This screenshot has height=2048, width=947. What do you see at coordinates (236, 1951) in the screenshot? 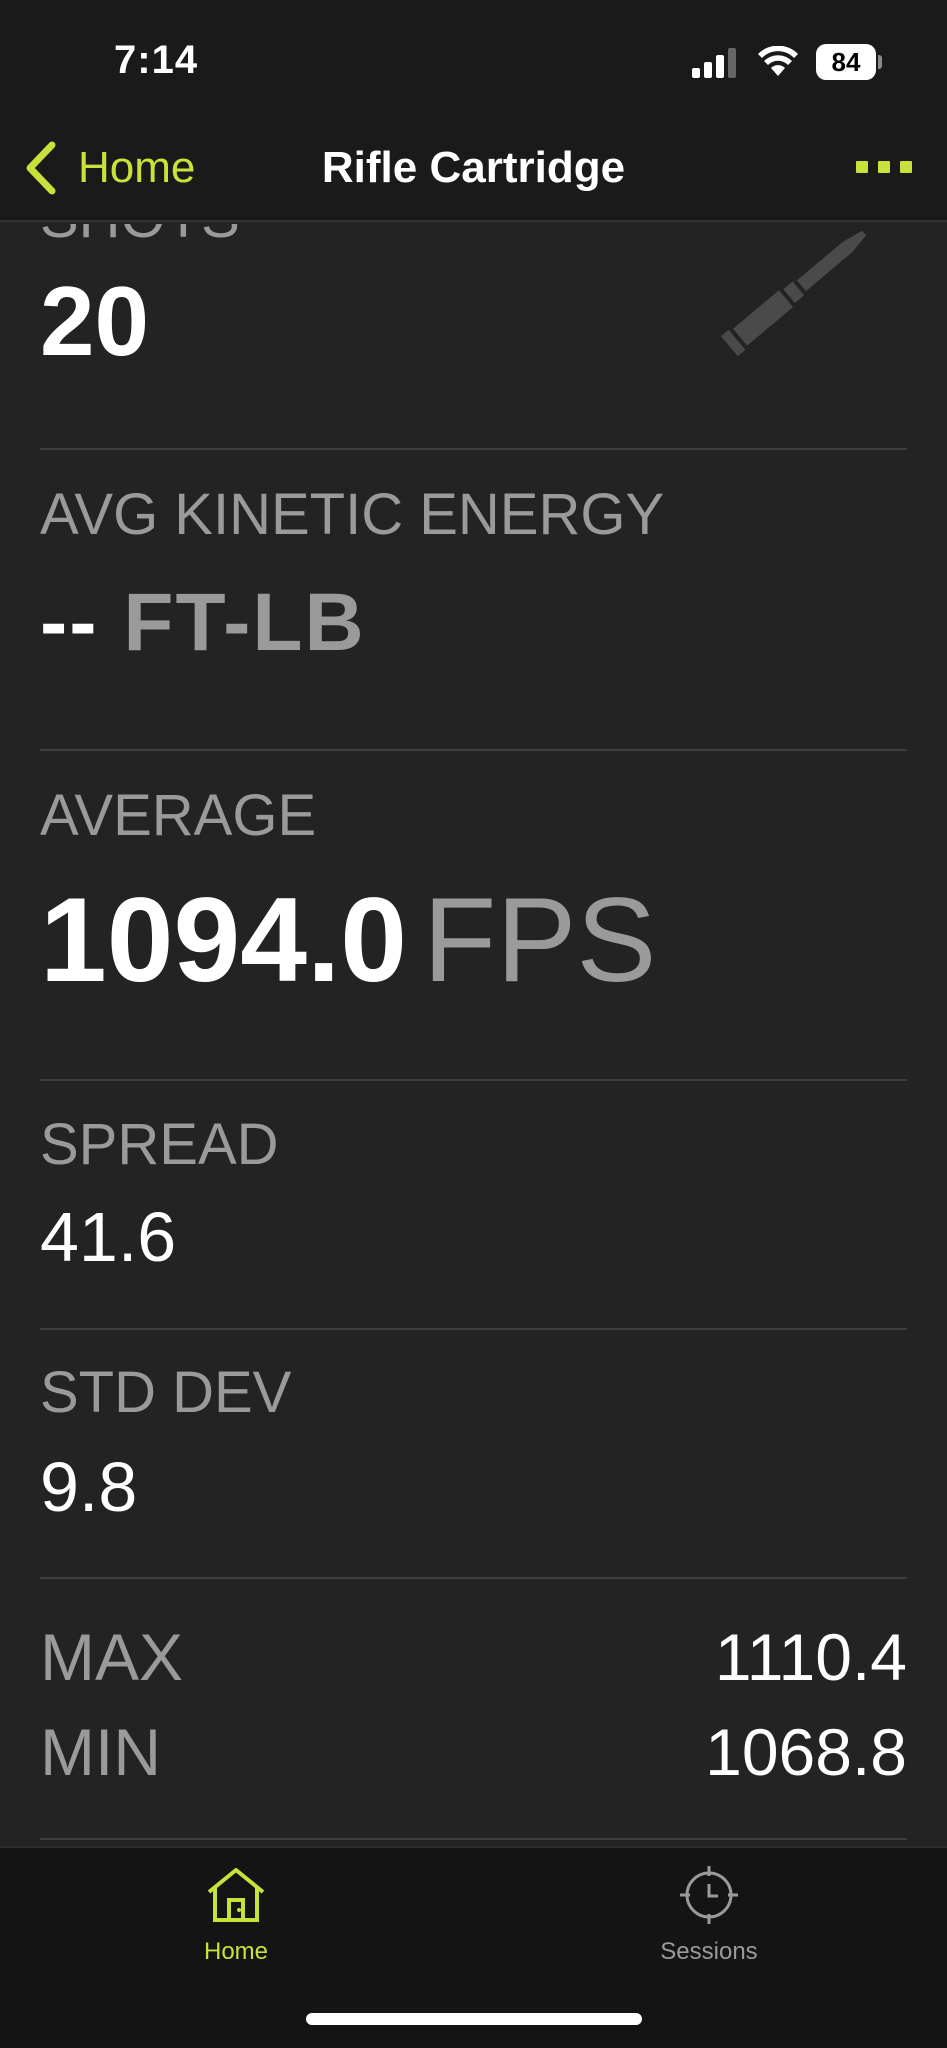
I see `tab-home-label: Home` at bounding box center [236, 1951].